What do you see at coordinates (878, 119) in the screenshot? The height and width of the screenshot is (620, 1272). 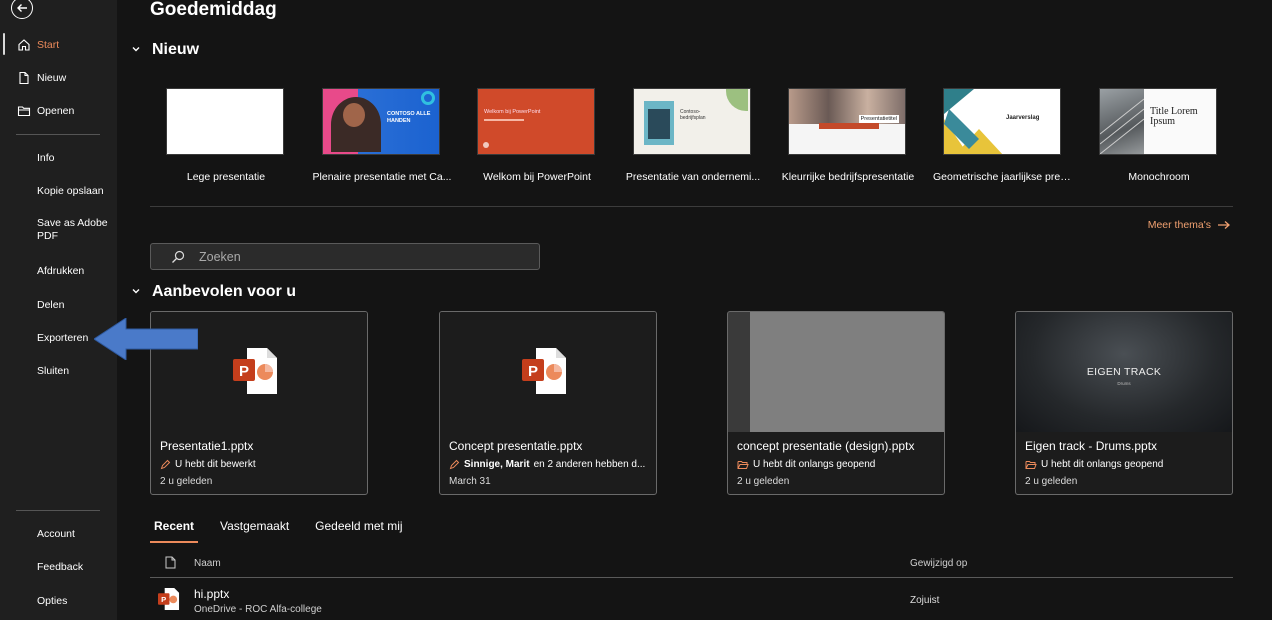 I see `thumb-text: Presentatietitel` at bounding box center [878, 119].